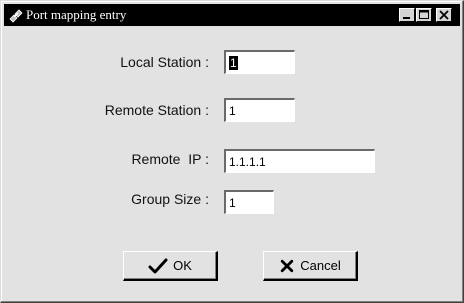  I want to click on remote-station-input: 1, so click(259, 110).